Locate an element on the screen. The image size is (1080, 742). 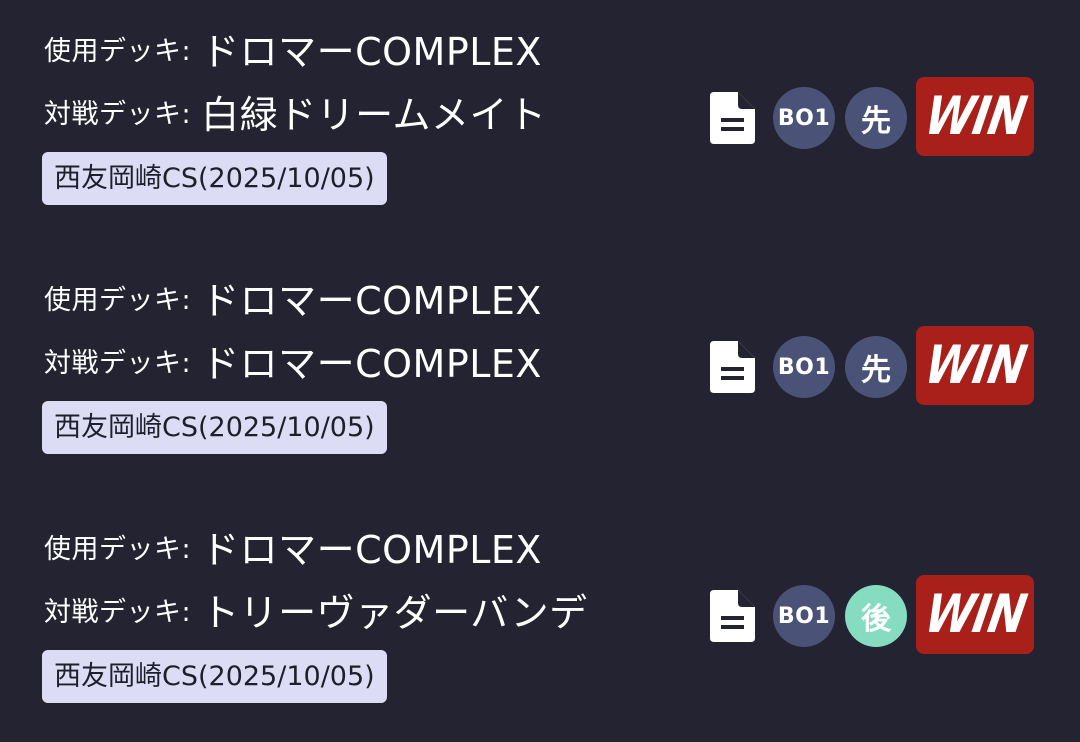
opponent-deck-row: 対戦デッキ: ドロマーCOMPLEX is located at coordinates (293, 360).